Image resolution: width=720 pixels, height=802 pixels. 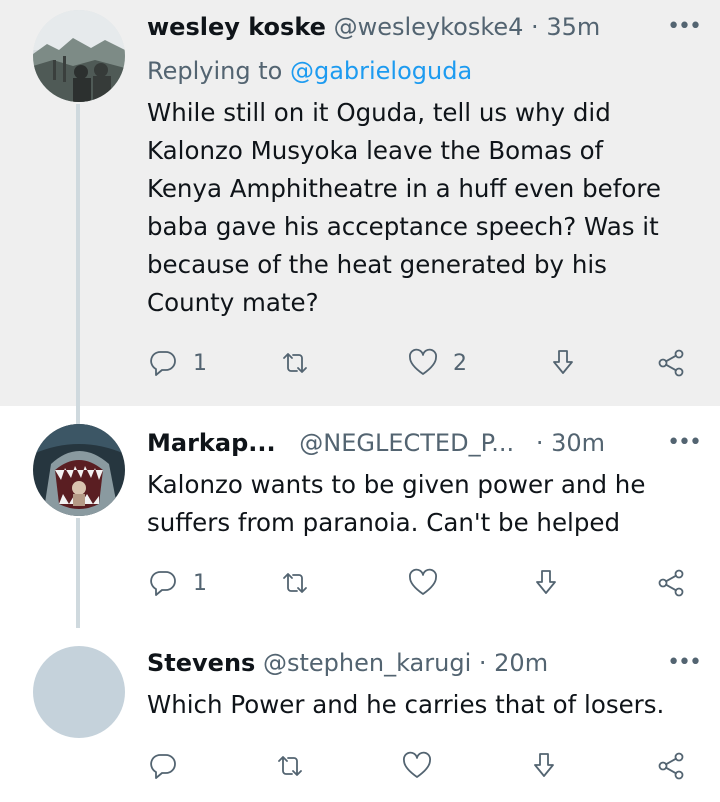 What do you see at coordinates (460, 363) in the screenshot?
I see `like-count: 2` at bounding box center [460, 363].